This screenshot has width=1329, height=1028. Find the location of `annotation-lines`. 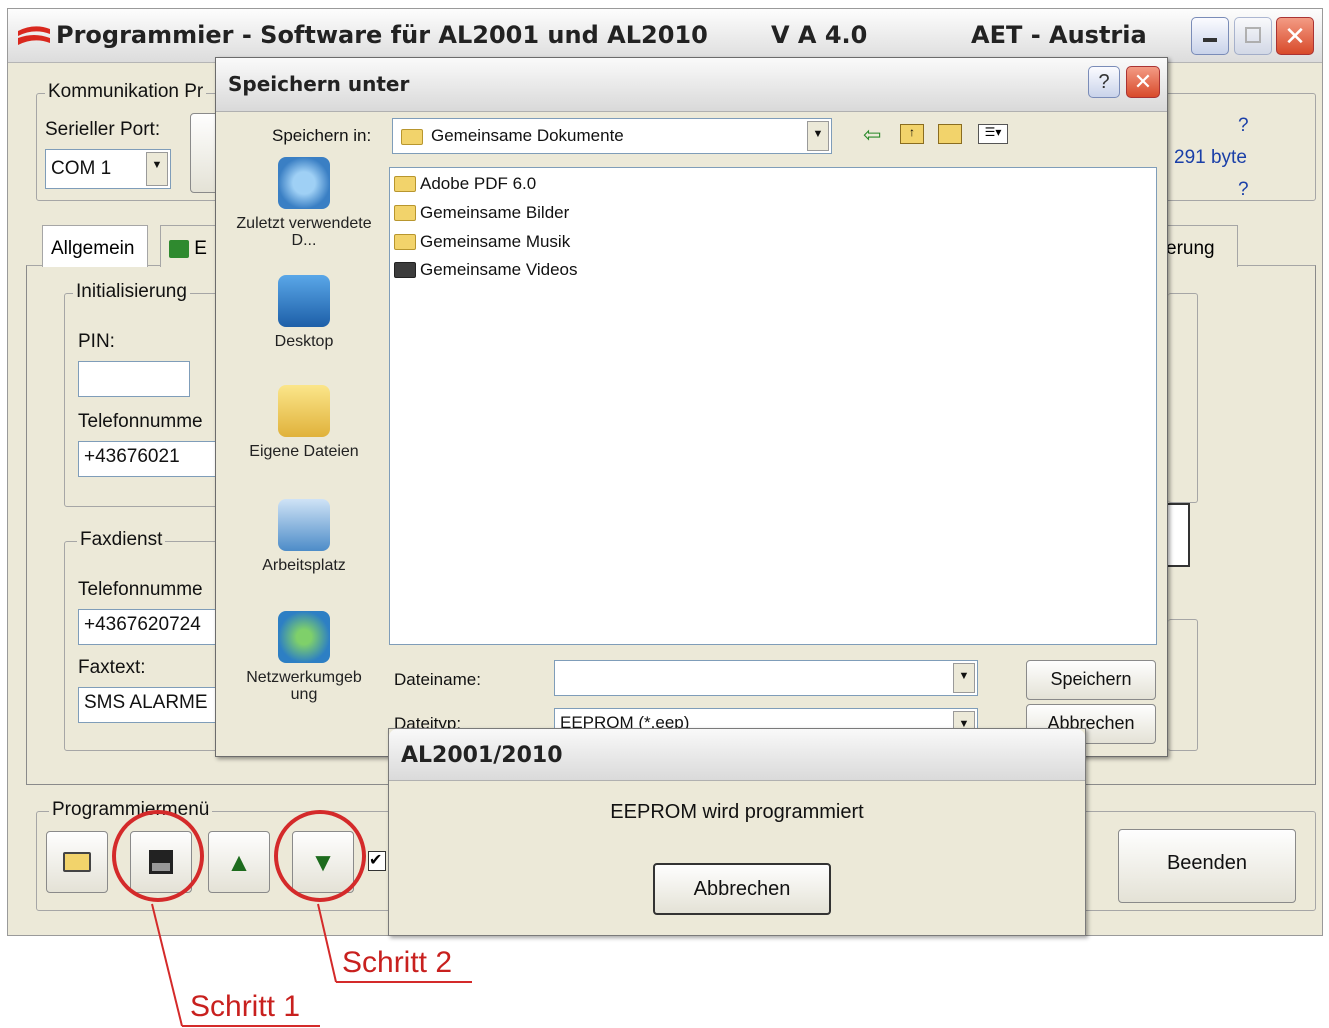

annotation-lines is located at coordinates (311, 965).